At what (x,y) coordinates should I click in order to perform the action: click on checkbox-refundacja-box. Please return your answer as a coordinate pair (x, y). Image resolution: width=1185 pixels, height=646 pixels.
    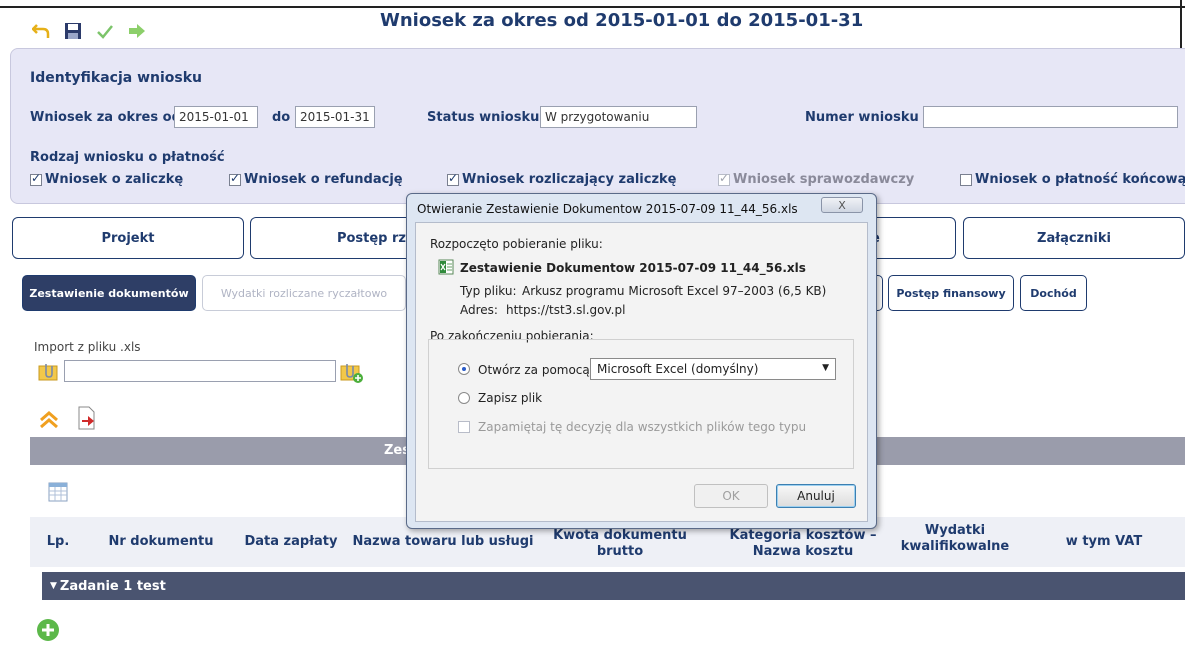
    Looking at the image, I should click on (235, 178).